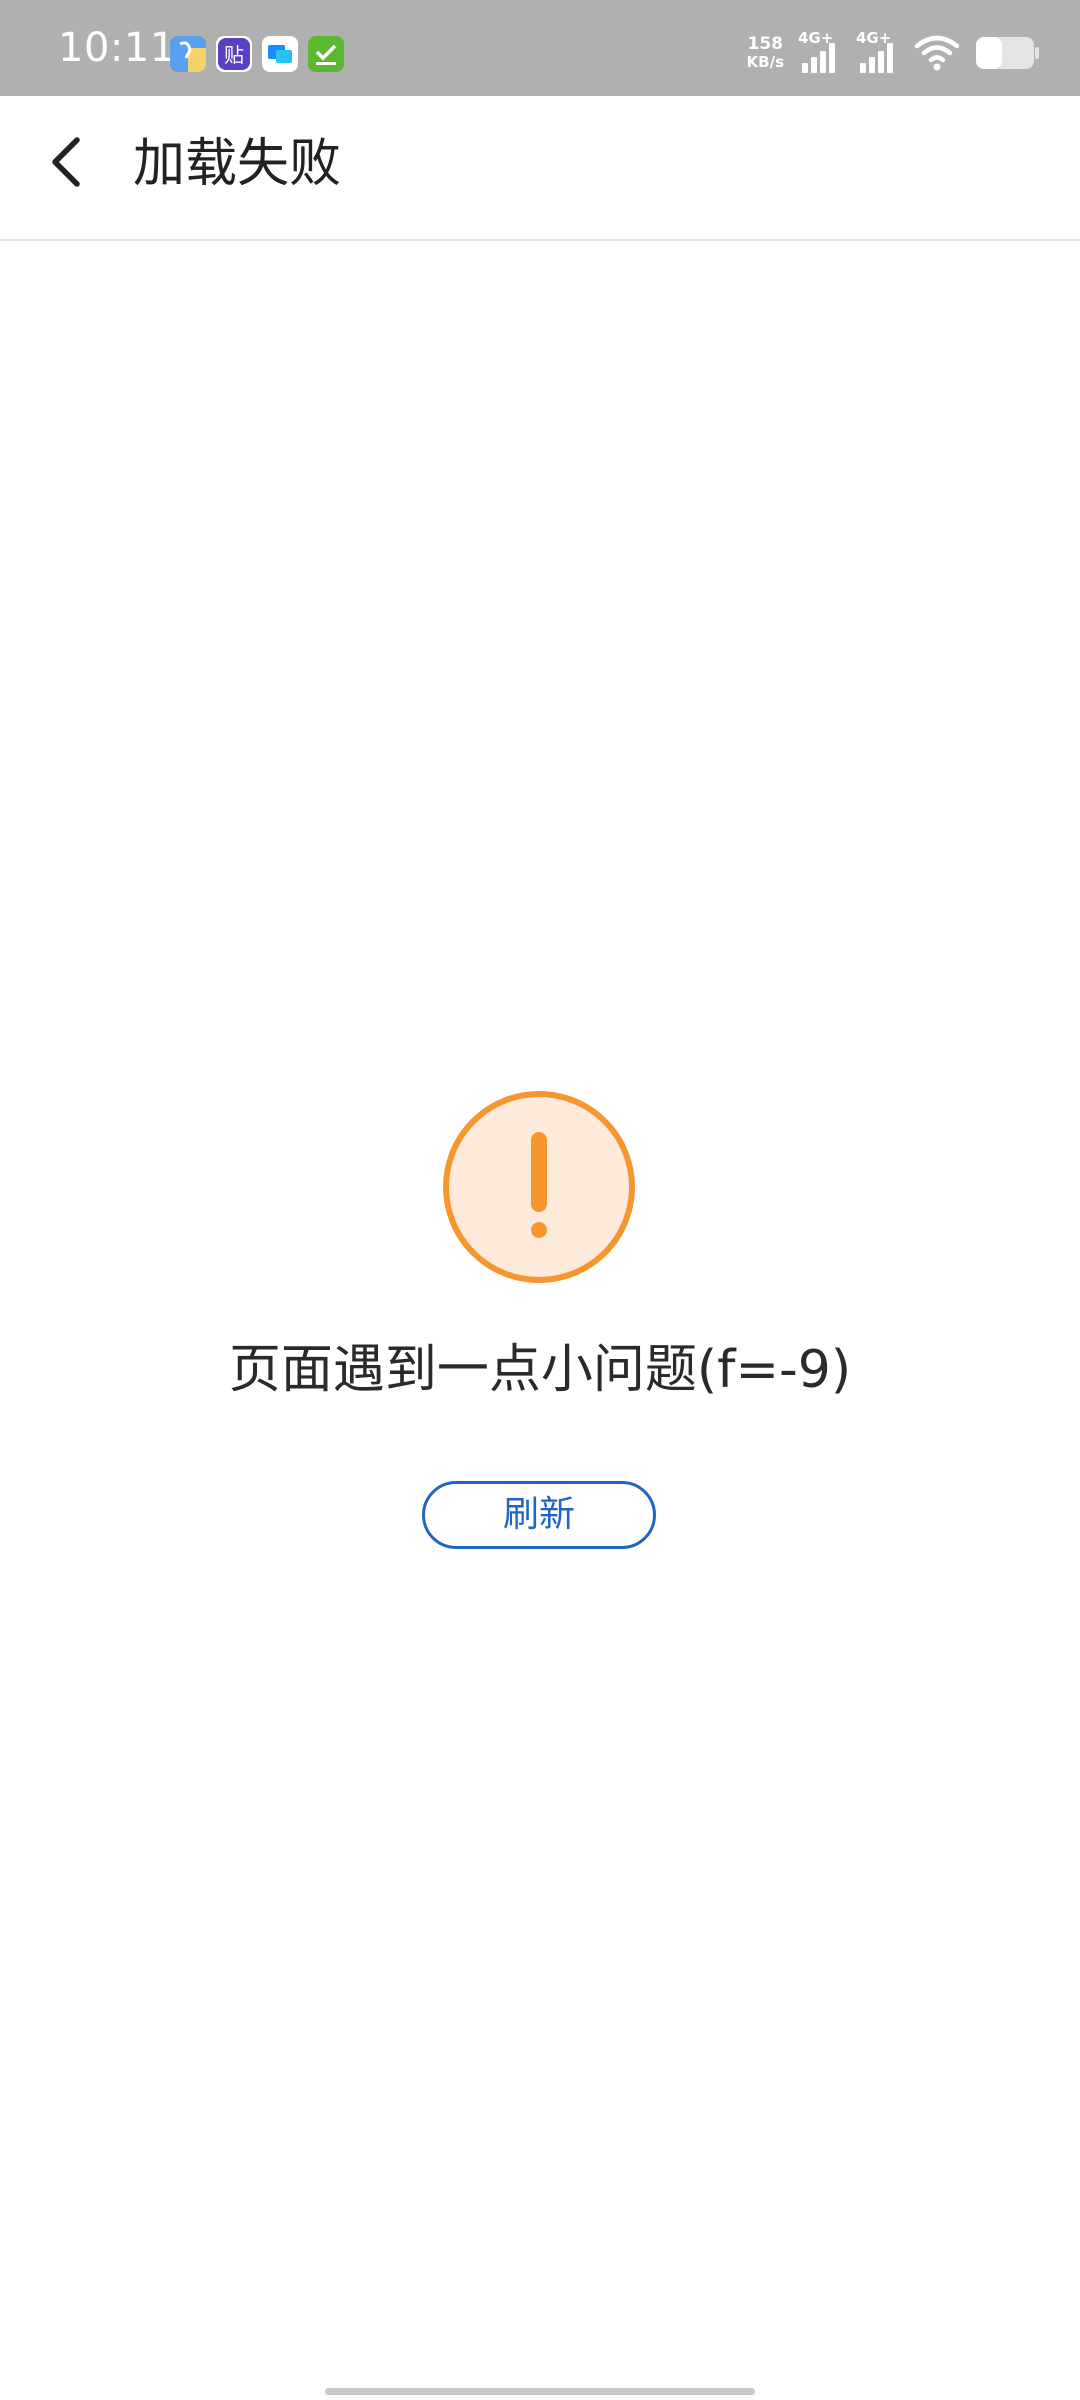 The width and height of the screenshot is (1080, 2400). Describe the element at coordinates (540, 168) in the screenshot. I see `toolbar: 加载失败` at that location.